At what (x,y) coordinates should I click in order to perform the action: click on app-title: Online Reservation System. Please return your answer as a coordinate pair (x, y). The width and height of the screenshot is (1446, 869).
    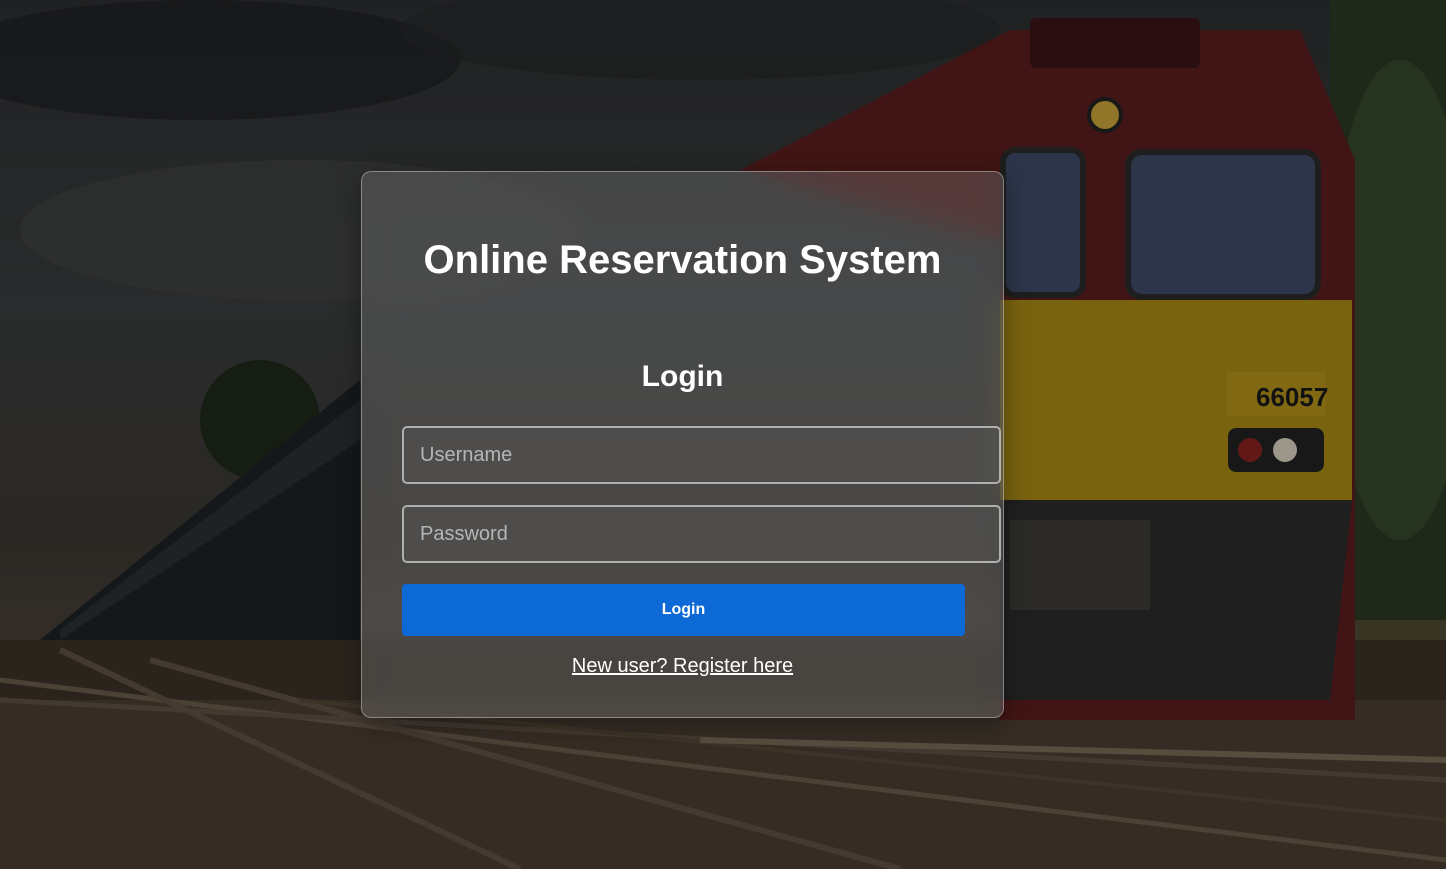
    Looking at the image, I should click on (682, 260).